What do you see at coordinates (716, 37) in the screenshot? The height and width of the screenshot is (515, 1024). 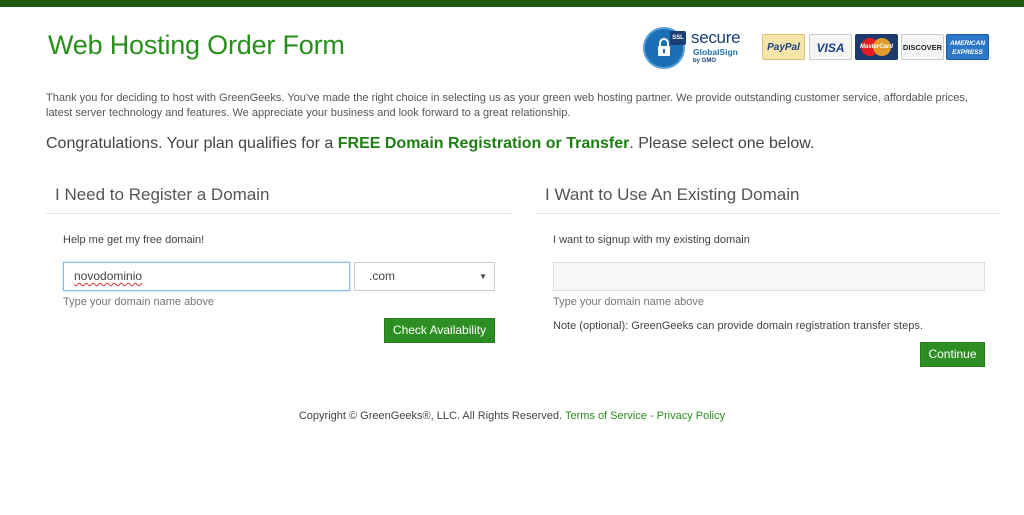 I see `secure-text: secure` at bounding box center [716, 37].